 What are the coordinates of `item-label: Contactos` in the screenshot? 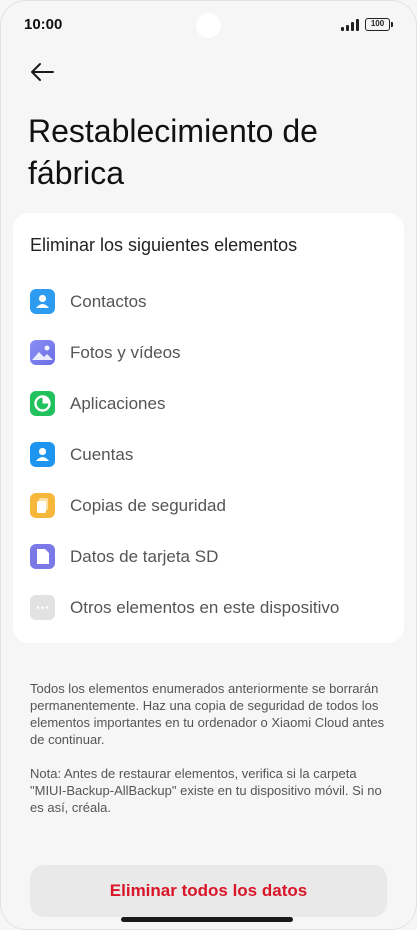 It's located at (108, 301).